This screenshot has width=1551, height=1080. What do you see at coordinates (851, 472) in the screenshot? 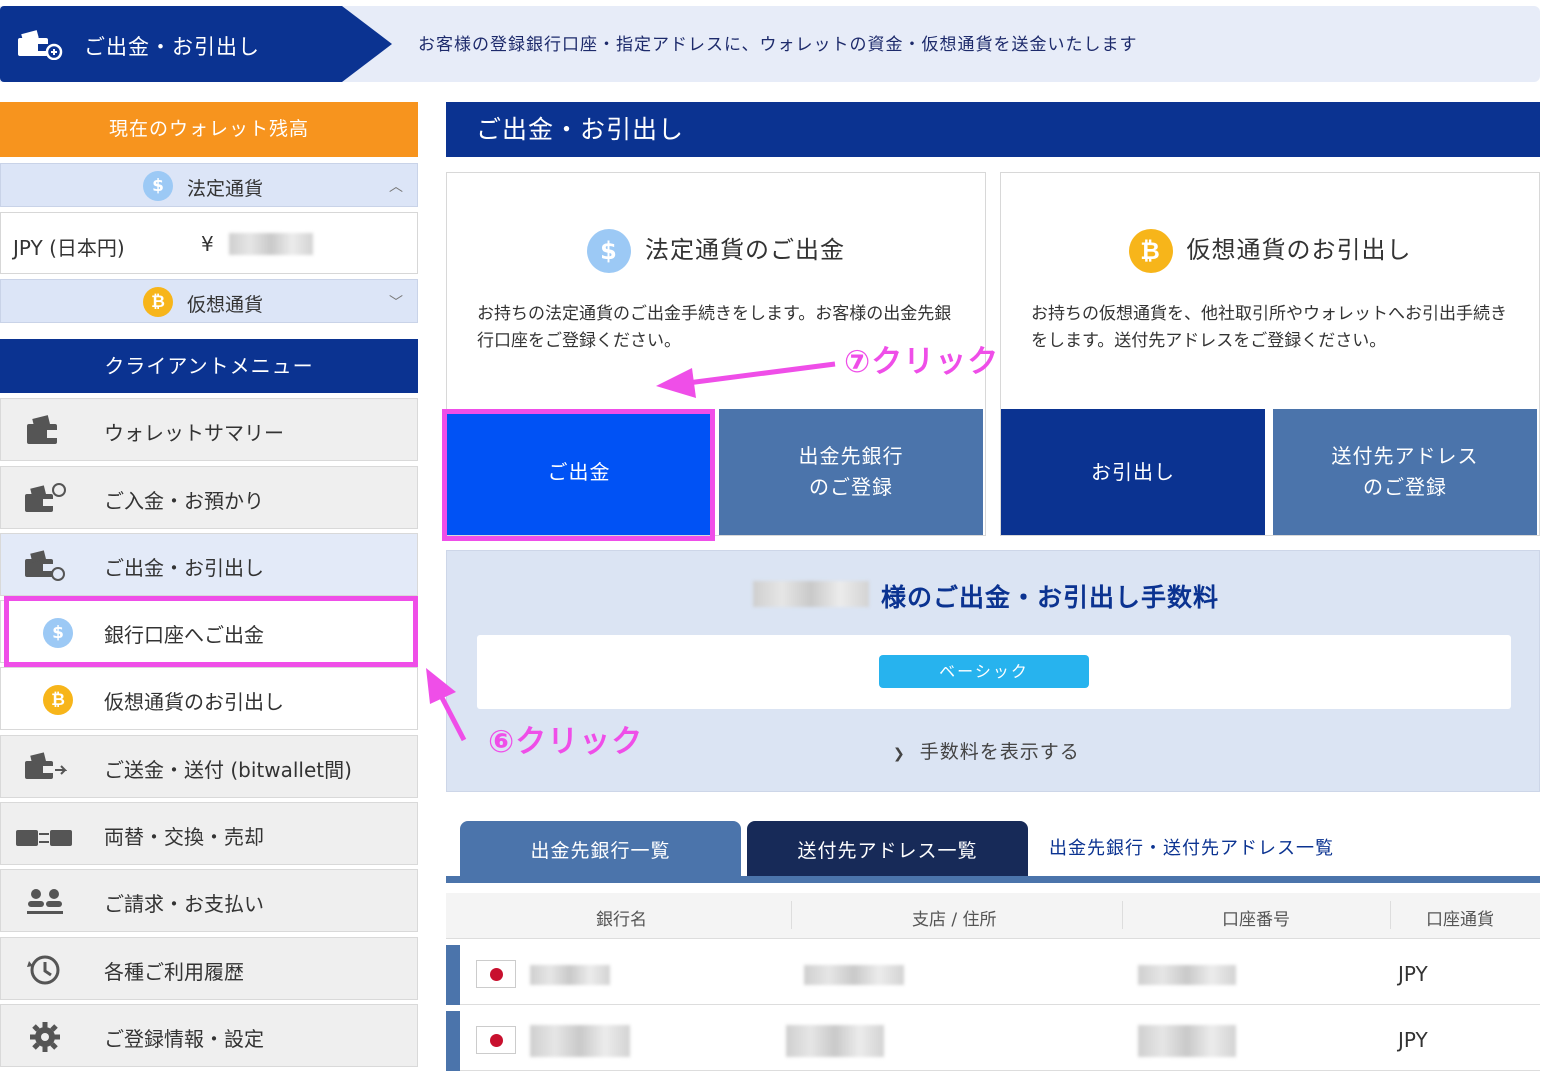
I see `register-bank-button: 出金先銀行 のご登録` at bounding box center [851, 472].